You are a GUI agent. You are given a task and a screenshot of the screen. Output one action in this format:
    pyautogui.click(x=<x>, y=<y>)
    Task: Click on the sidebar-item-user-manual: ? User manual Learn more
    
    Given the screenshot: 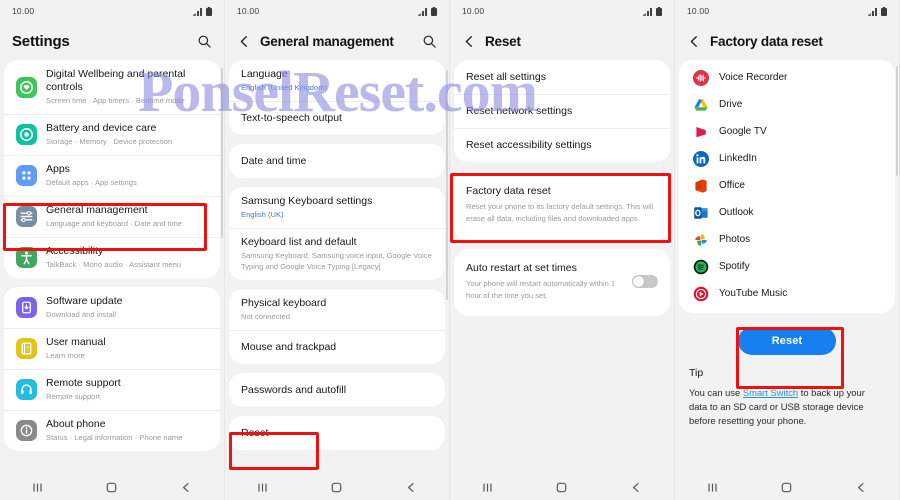 What is the action you would take?
    pyautogui.click(x=112, y=348)
    